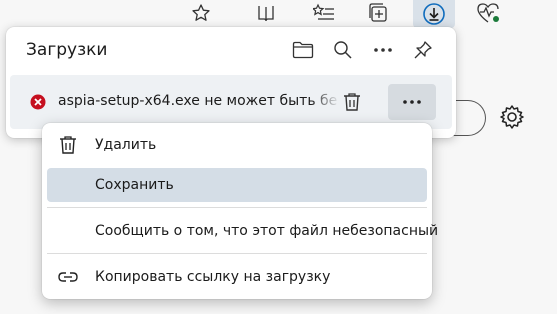  I want to click on text-fade, so click(325, 102).